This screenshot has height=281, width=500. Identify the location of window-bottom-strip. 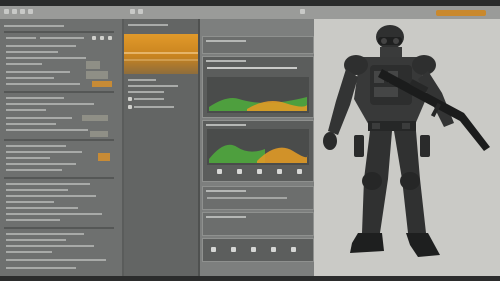
(250, 278).